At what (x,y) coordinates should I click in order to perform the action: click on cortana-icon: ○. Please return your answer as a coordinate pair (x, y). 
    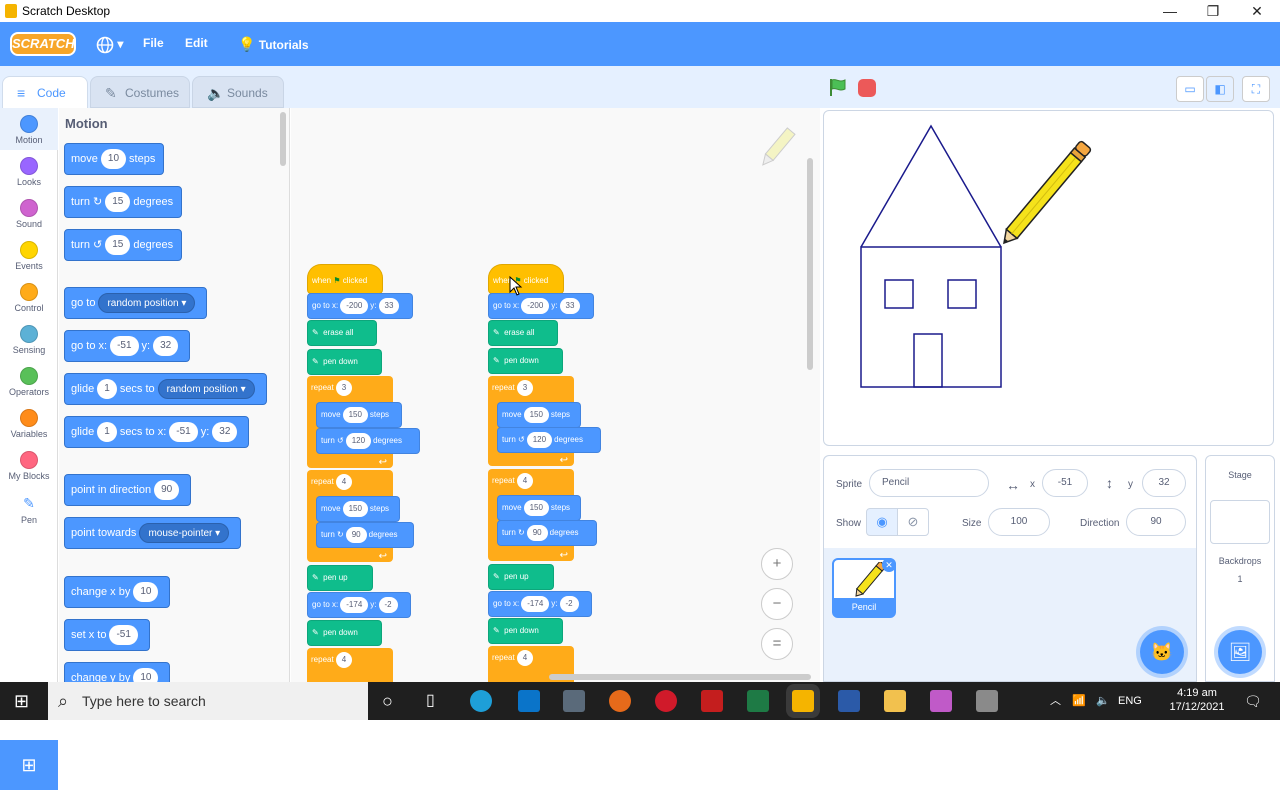
    Looking at the image, I should click on (387, 701).